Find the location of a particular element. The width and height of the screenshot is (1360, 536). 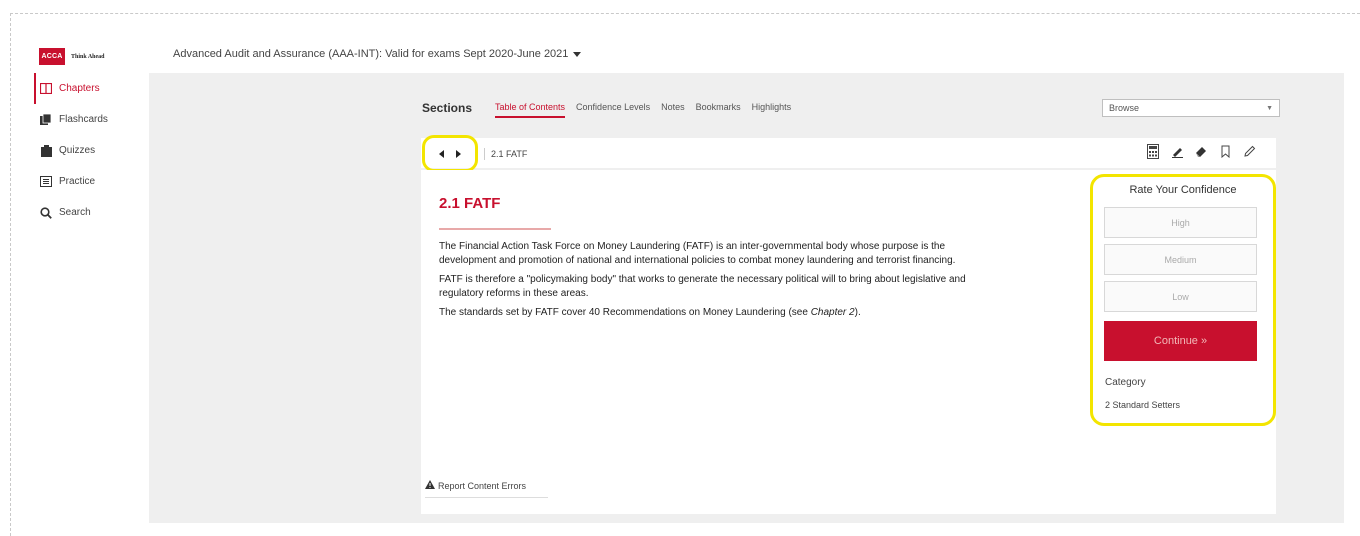

confidence-high-button: High is located at coordinates (1180, 222).